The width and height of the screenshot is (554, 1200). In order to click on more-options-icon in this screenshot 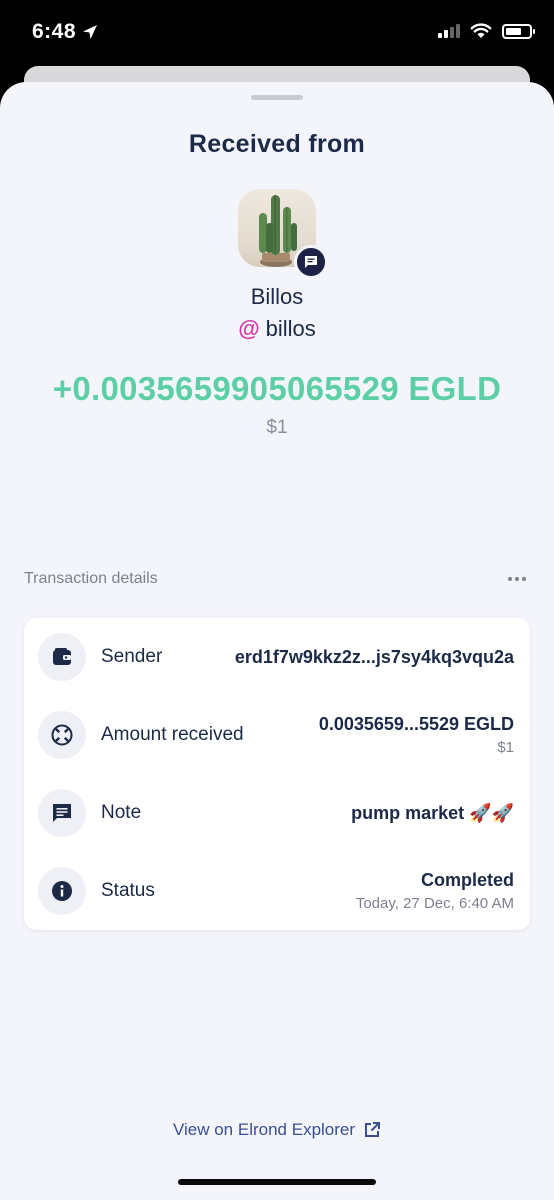, I will do `click(517, 579)`.